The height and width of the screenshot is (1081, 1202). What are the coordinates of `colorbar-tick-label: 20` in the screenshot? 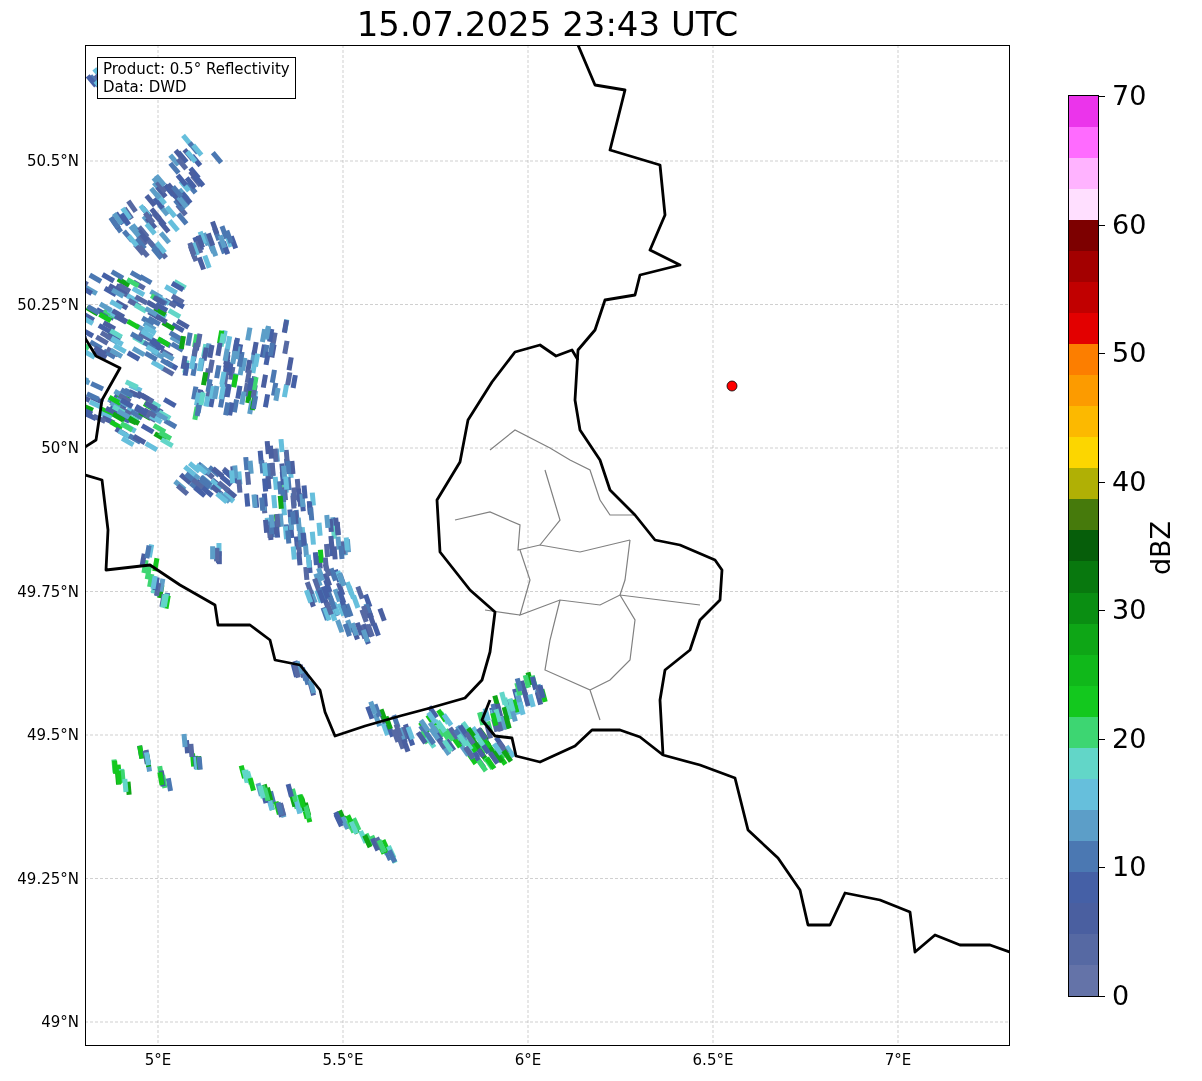 It's located at (1129, 738).